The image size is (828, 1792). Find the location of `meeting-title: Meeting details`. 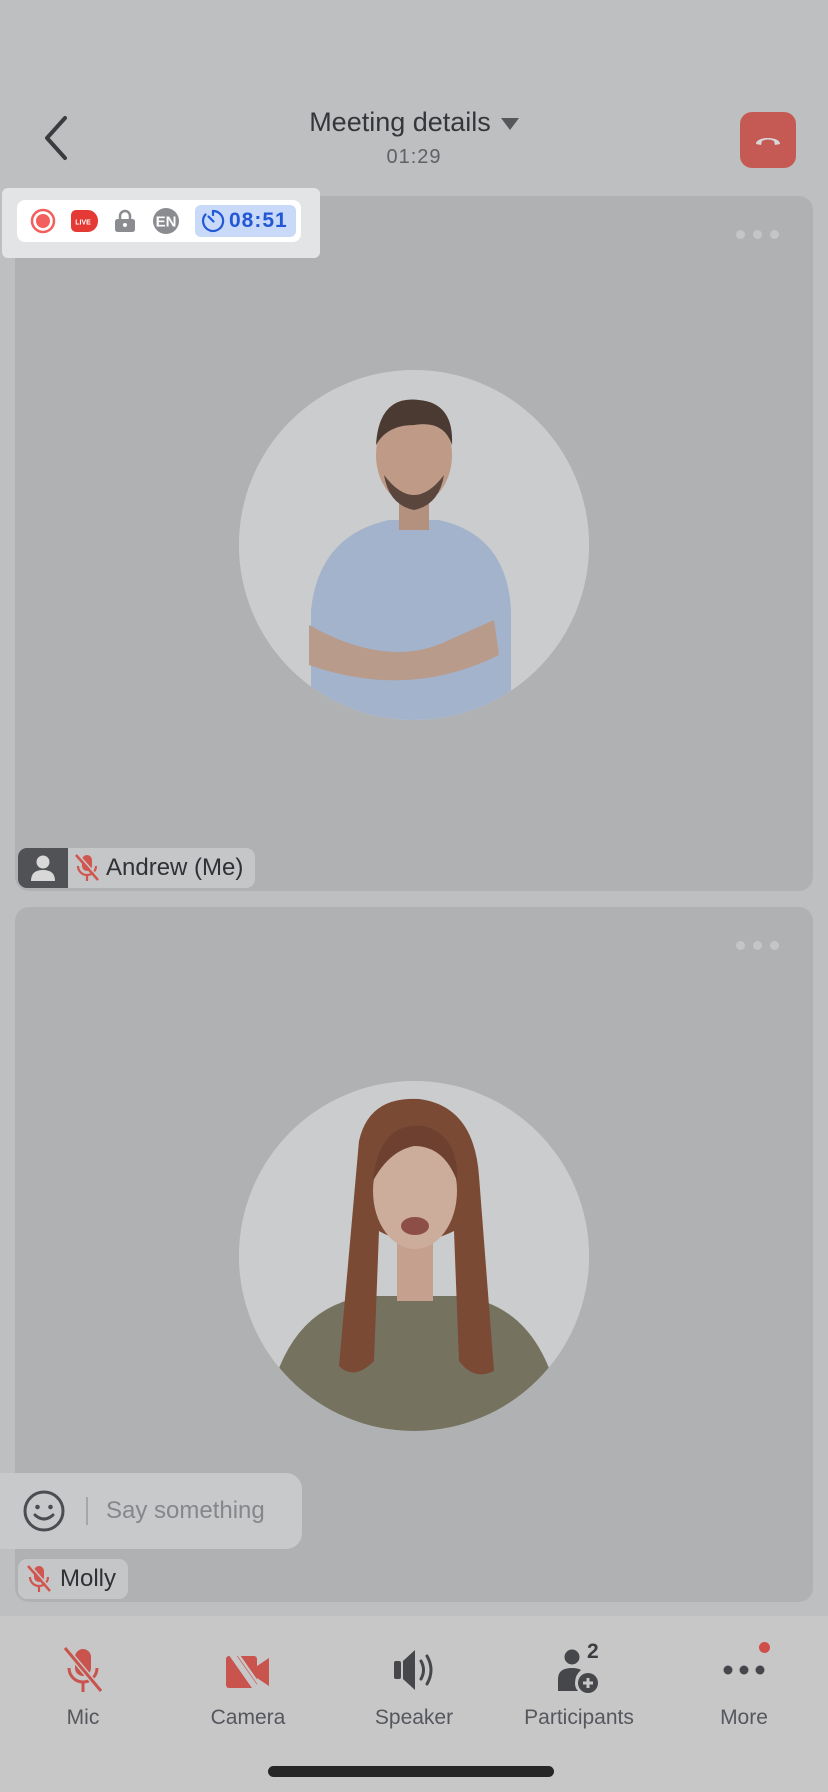

meeting-title: Meeting details is located at coordinates (400, 122).